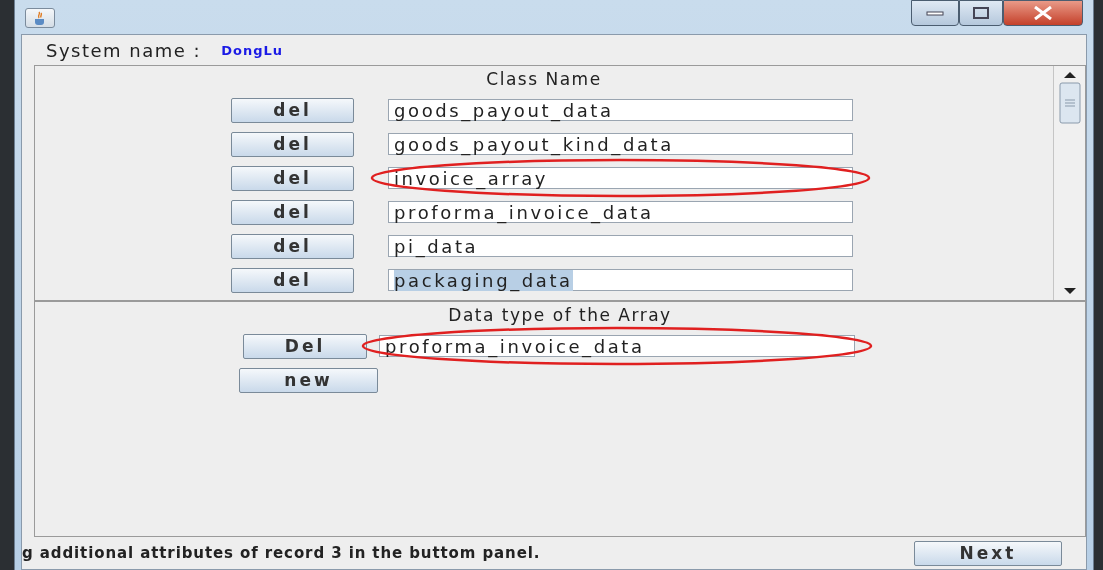 This screenshot has height=570, width=1103. Describe the element at coordinates (308, 380) in the screenshot. I see `new-button: new` at that location.